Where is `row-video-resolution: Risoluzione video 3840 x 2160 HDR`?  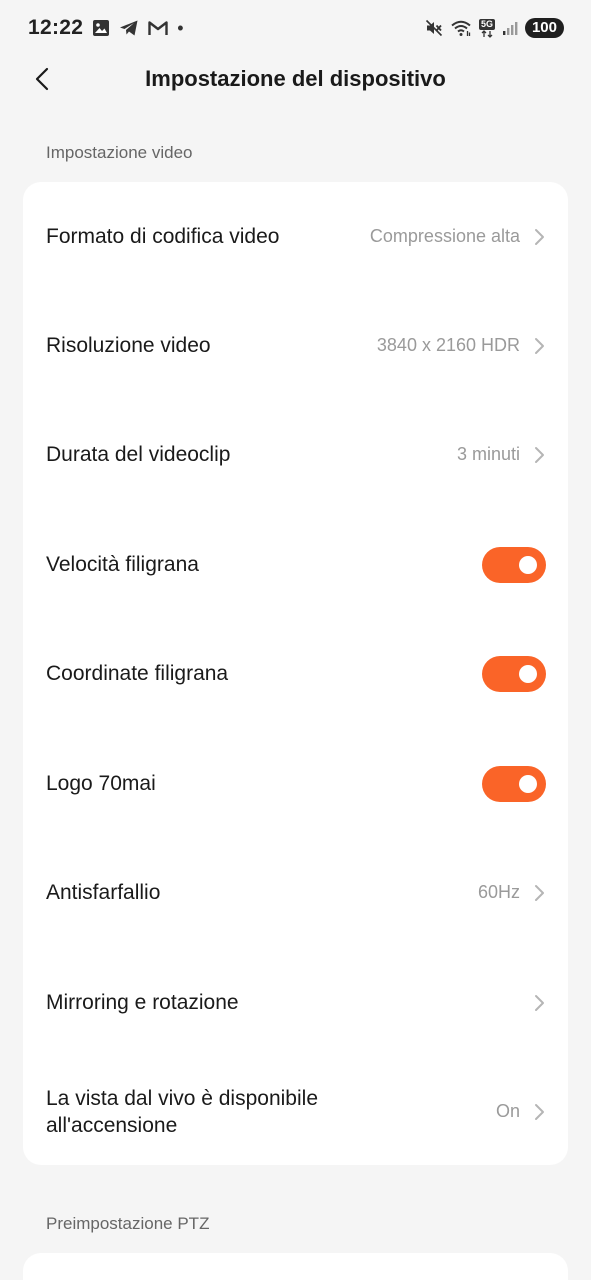
row-video-resolution: Risoluzione video 3840 x 2160 HDR is located at coordinates (295, 345).